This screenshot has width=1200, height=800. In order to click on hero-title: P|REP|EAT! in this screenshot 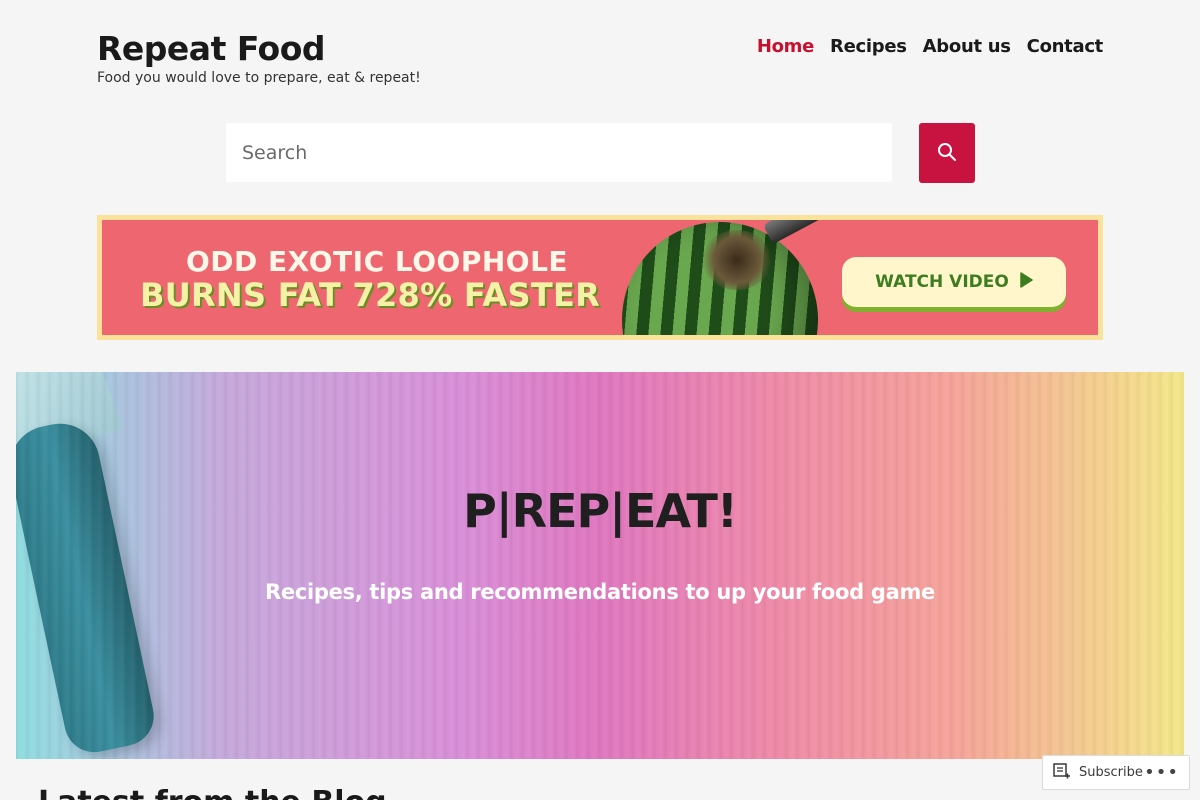, I will do `click(600, 511)`.